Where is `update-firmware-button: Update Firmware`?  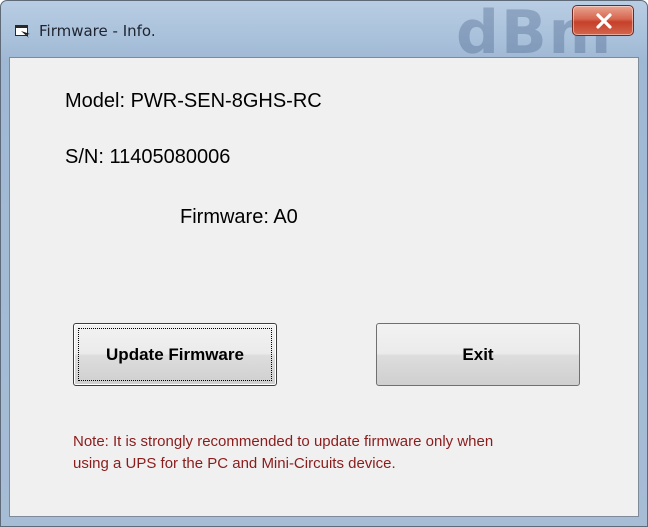 update-firmware-button: Update Firmware is located at coordinates (175, 354).